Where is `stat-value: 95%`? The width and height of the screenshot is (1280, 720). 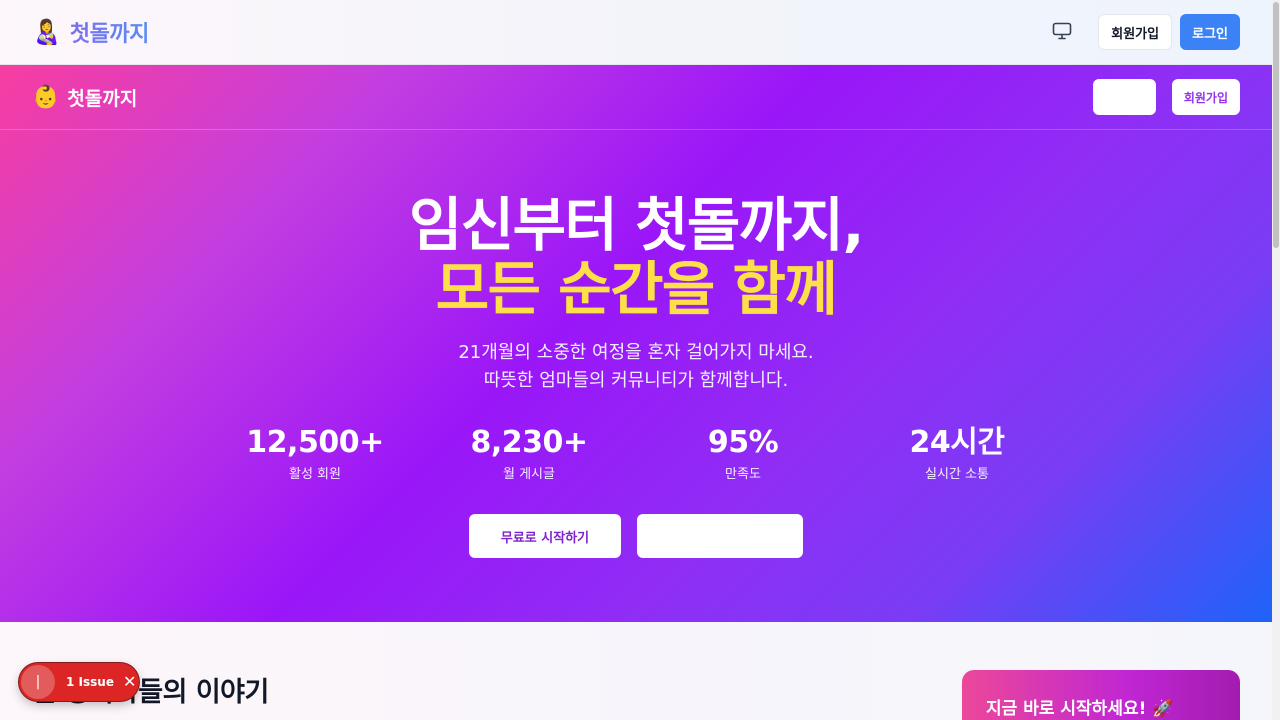
stat-value: 95% is located at coordinates (743, 442).